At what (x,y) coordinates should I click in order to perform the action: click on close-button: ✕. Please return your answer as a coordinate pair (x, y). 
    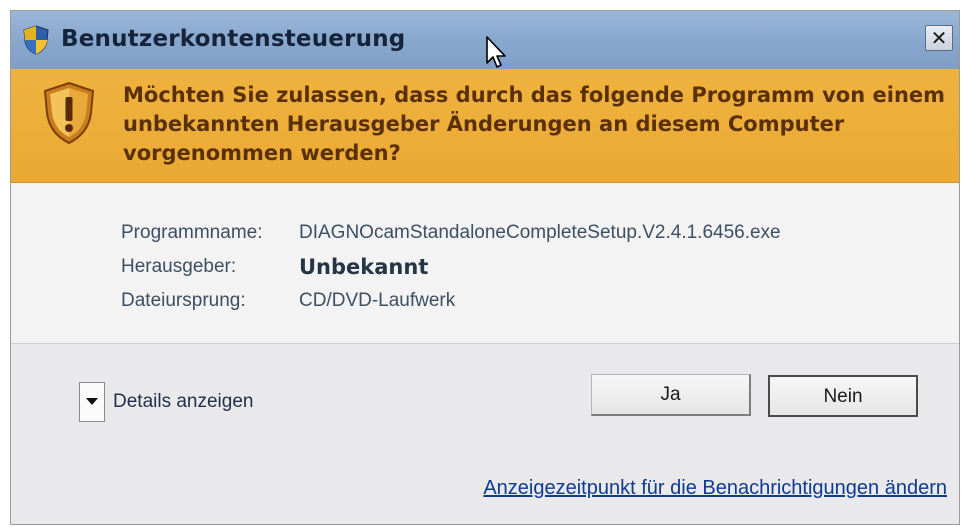
    Looking at the image, I should click on (939, 38).